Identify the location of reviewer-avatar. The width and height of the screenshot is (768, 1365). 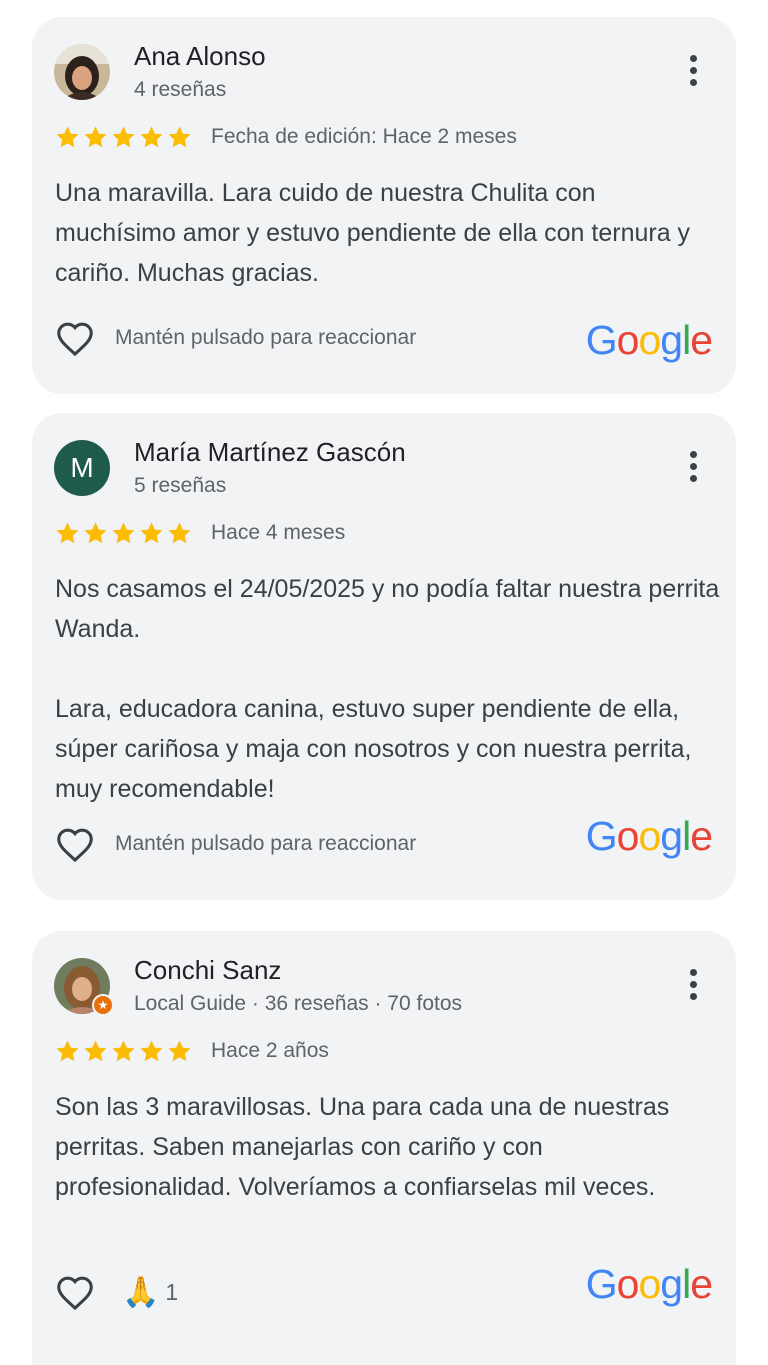
(82, 72).